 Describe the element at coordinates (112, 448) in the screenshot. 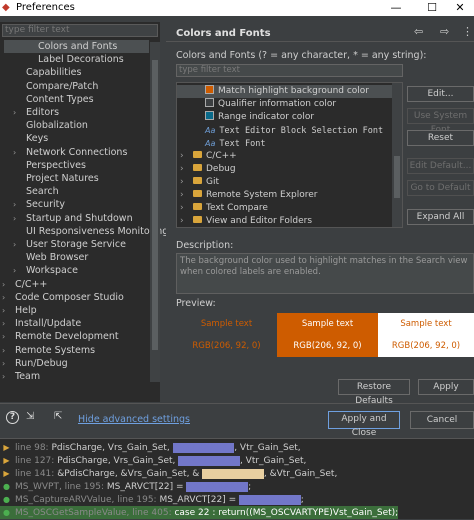

I see `result-code: PdisCharge, Vrs_Gain_Set,` at that location.